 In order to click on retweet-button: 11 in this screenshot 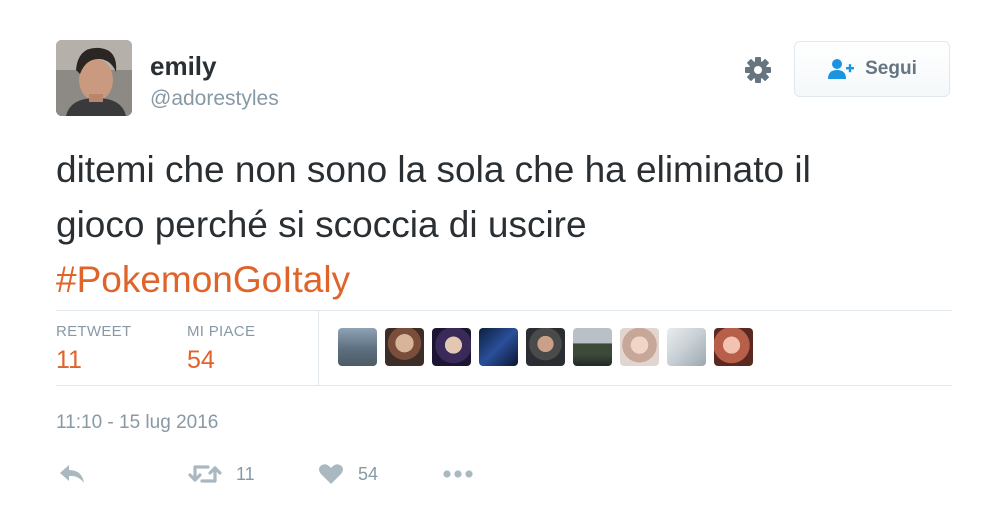, I will do `click(221, 474)`.